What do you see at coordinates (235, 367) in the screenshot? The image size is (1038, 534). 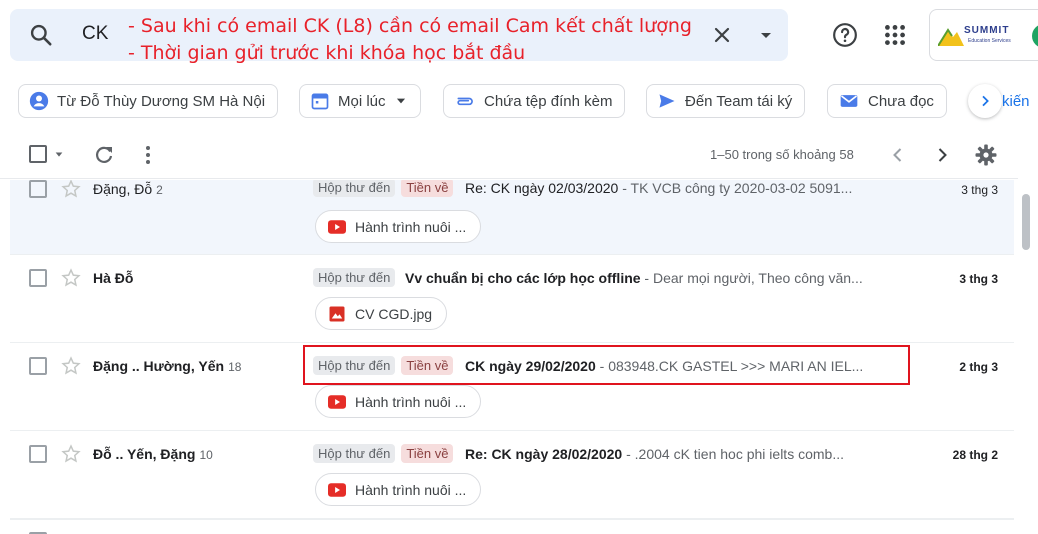 I see `thread-count: 18` at bounding box center [235, 367].